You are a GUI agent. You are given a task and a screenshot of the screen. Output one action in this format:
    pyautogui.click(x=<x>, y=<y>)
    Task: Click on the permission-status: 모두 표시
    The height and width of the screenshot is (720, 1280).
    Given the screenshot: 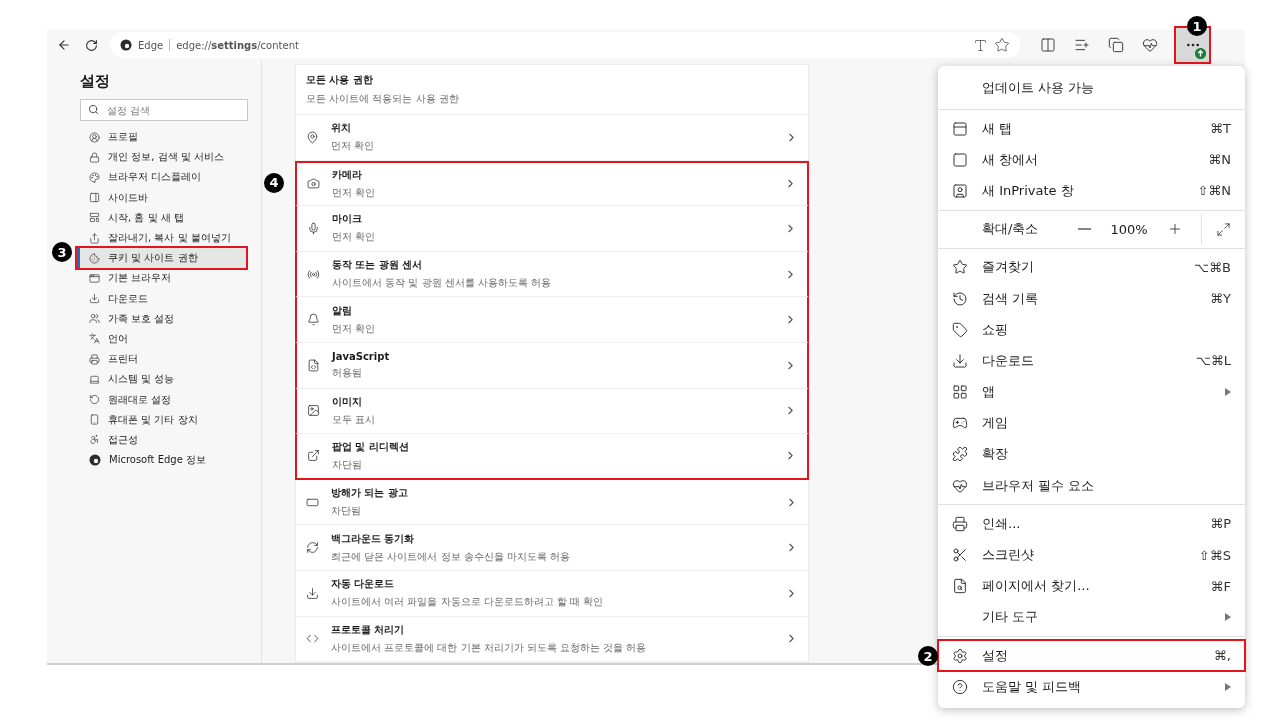 What is the action you would take?
    pyautogui.click(x=354, y=419)
    